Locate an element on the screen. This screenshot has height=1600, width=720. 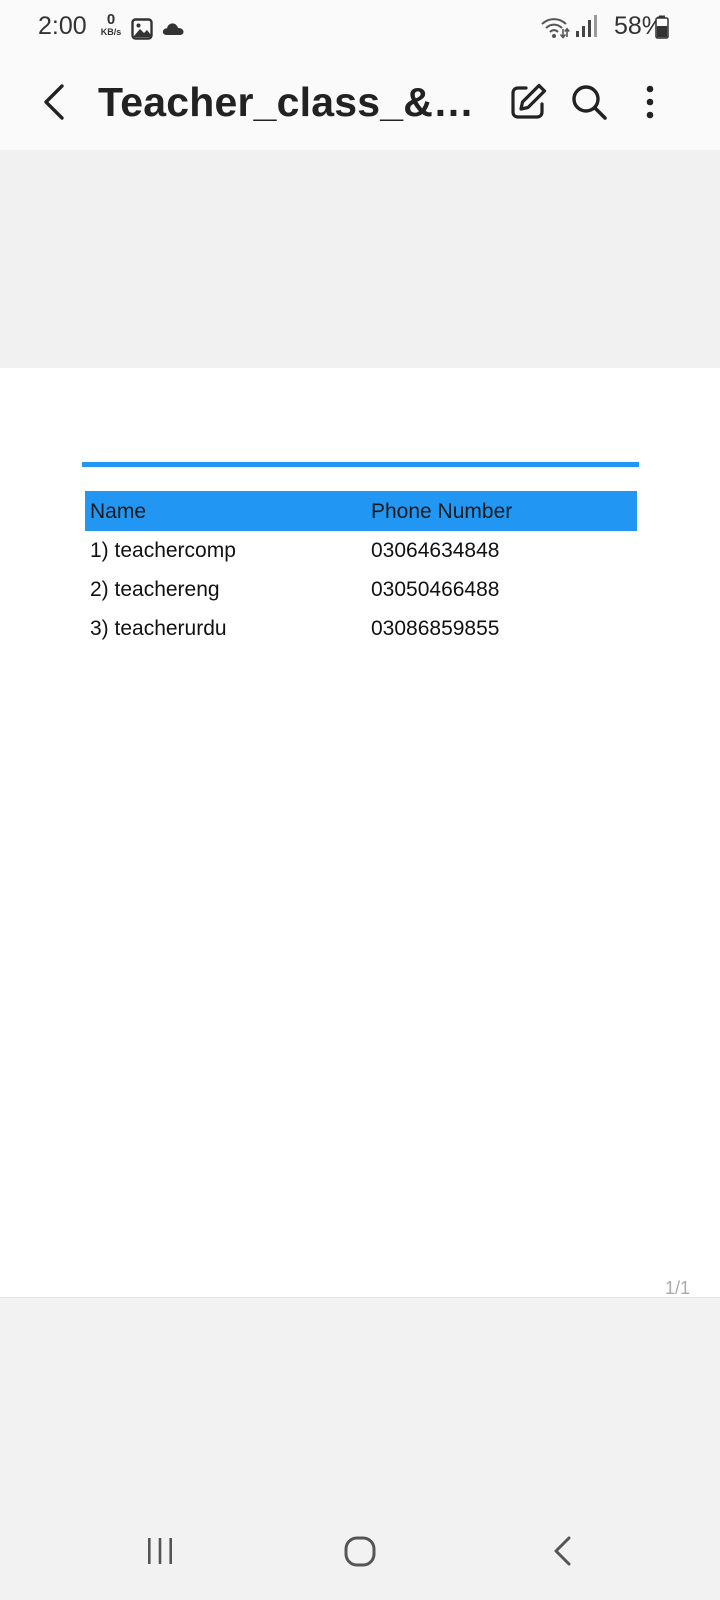
home-button is located at coordinates (360, 1552).